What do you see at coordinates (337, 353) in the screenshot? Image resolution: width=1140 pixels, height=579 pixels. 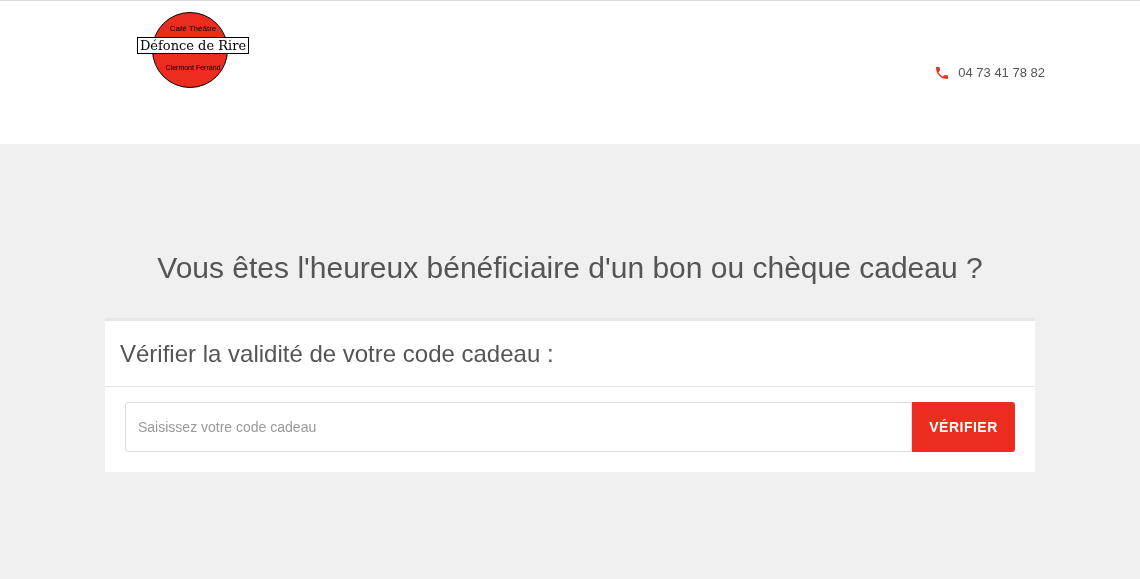 I see `card-title: Vérifier la validité de votre code cadeau :` at bounding box center [337, 353].